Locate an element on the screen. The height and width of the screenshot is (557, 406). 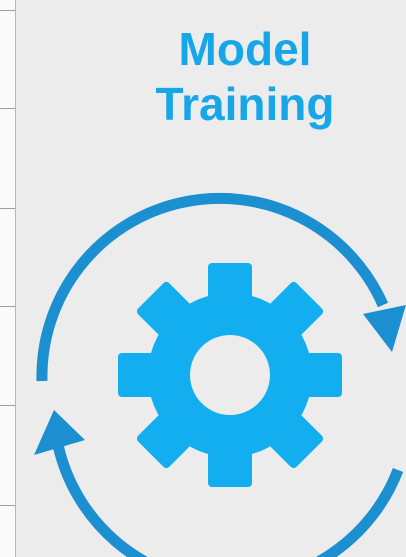
arrowhead-right is located at coordinates (384, 328).